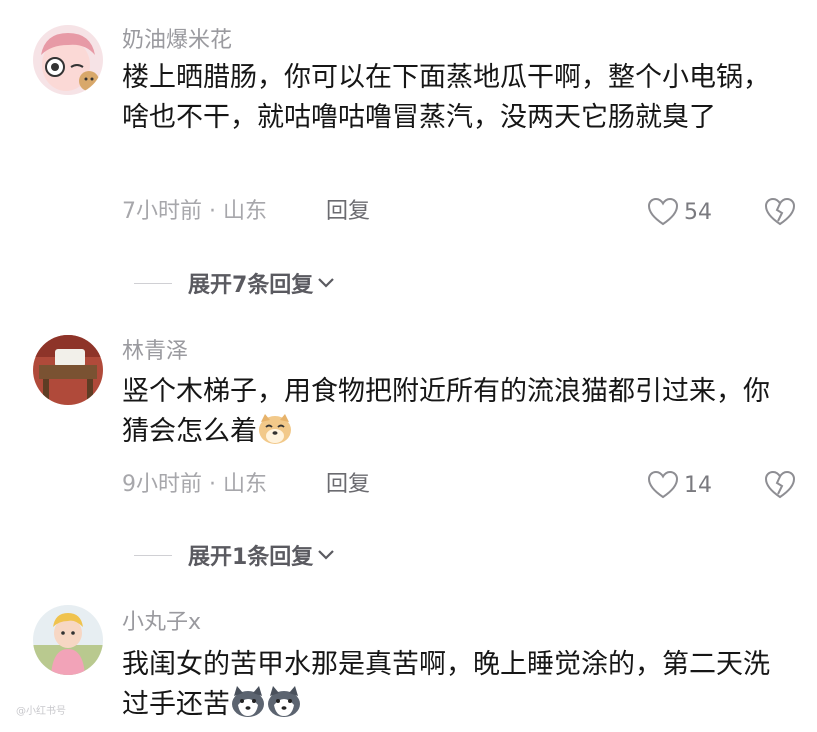 Image resolution: width=817 pixels, height=732 pixels. I want to click on expand-replies-label: 展开1条回复, so click(251, 557).